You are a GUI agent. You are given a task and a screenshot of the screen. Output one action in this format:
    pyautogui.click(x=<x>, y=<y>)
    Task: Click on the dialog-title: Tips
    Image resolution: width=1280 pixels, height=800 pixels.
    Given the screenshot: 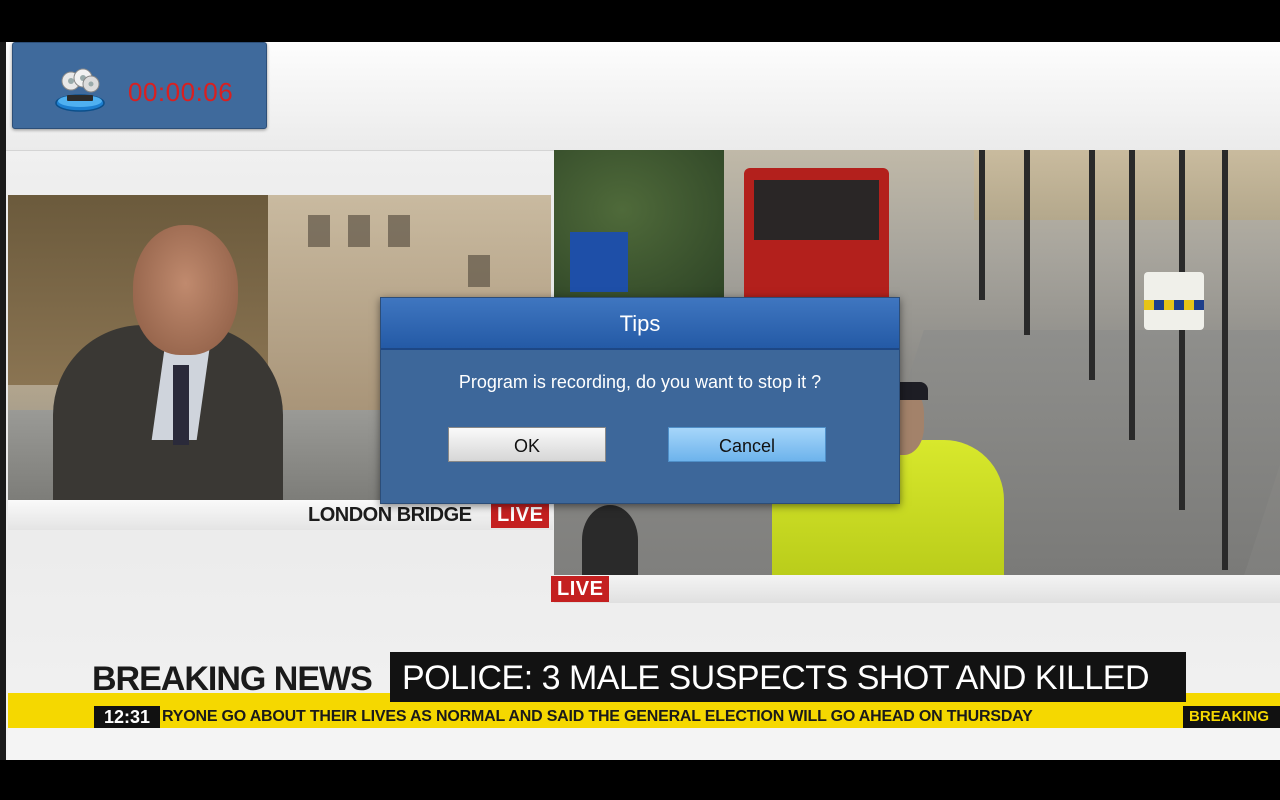 What is the action you would take?
    pyautogui.click(x=640, y=324)
    